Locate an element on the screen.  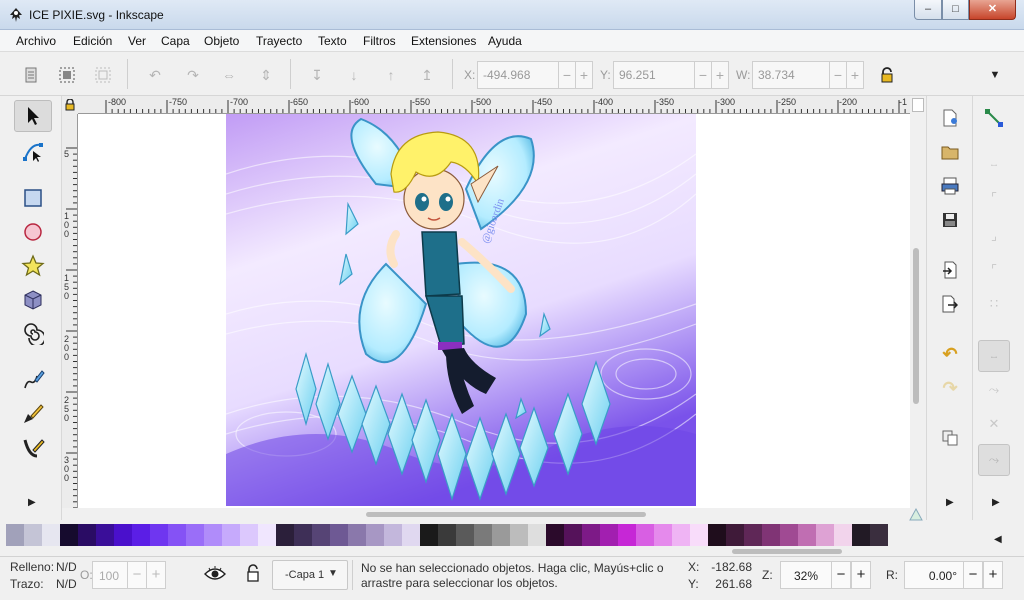
toolbox-more-icon: ▶ is located at coordinates (32, 502).